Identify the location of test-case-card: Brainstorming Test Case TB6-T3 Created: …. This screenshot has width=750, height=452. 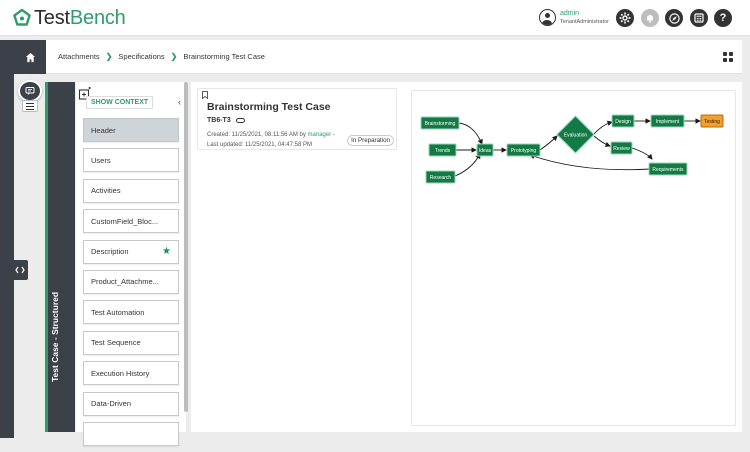
(297, 119).